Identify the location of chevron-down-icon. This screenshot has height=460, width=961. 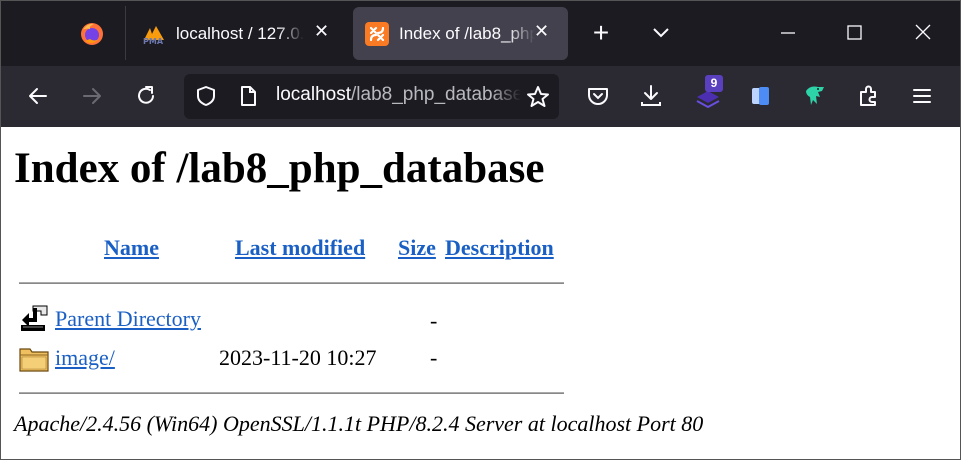
(661, 33).